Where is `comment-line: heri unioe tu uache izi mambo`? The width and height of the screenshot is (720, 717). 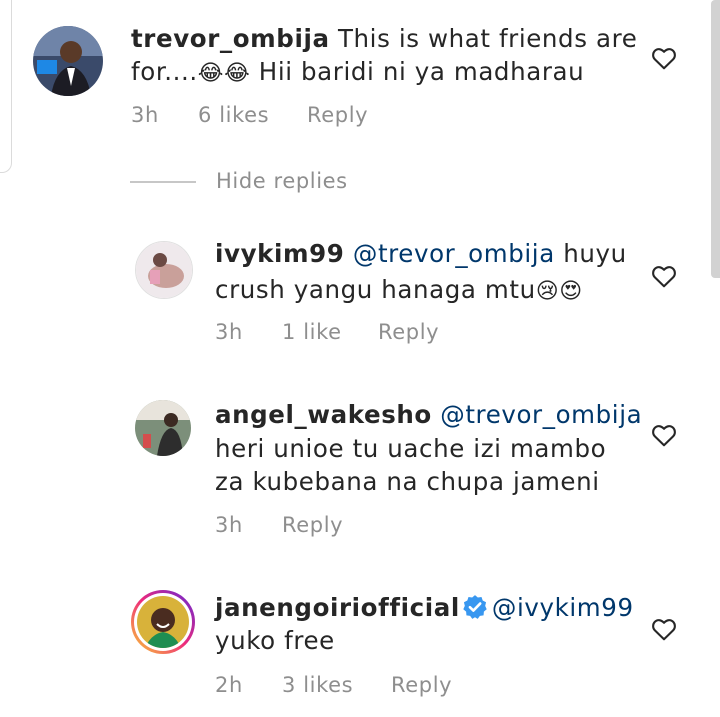 comment-line: heri unioe tu uache izi mambo is located at coordinates (411, 448).